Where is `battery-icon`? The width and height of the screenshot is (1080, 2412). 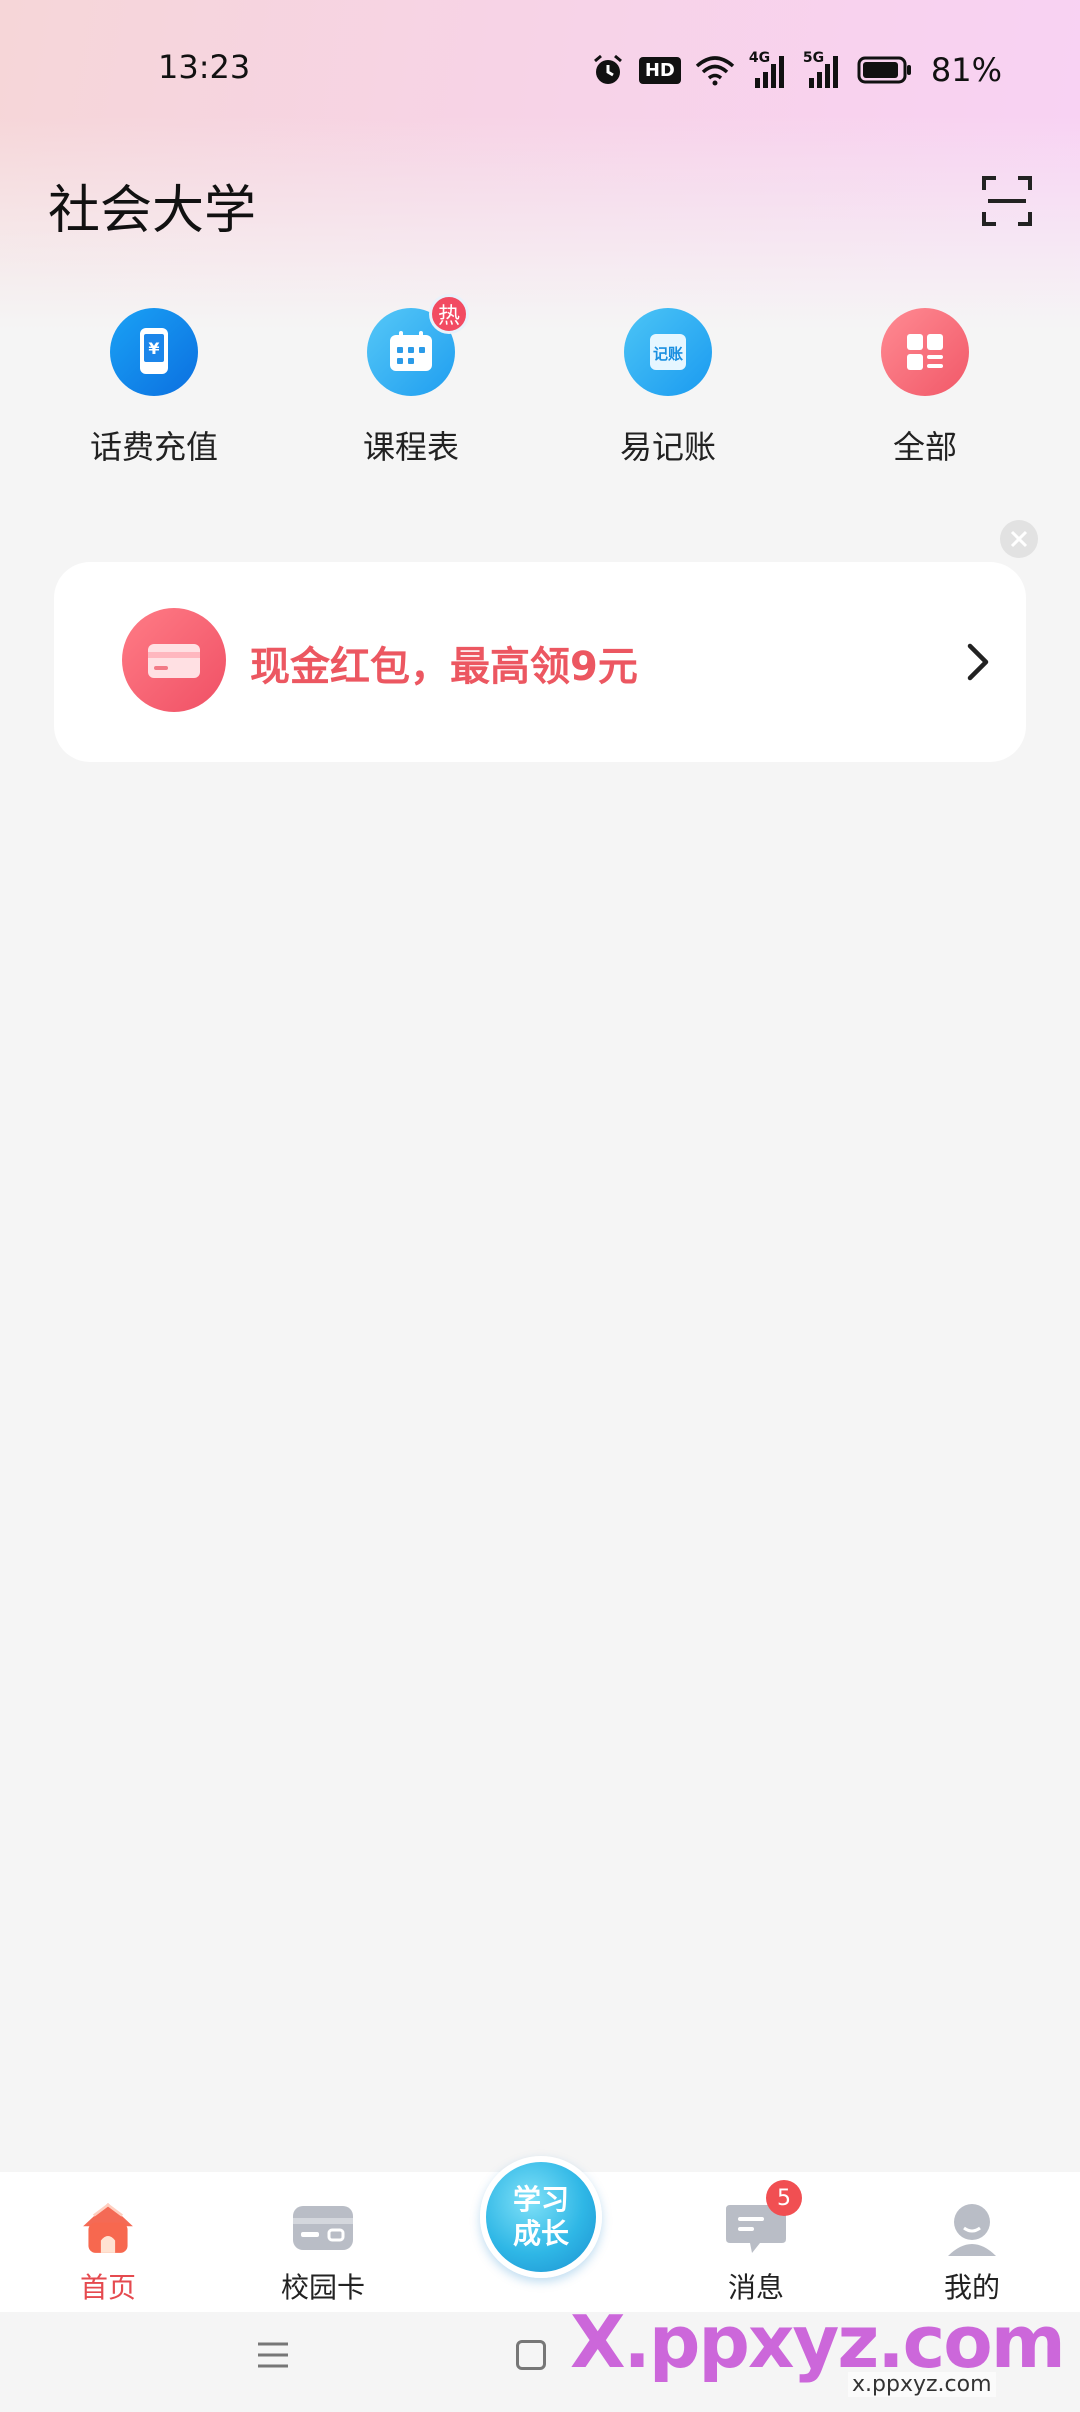 battery-icon is located at coordinates (884, 70).